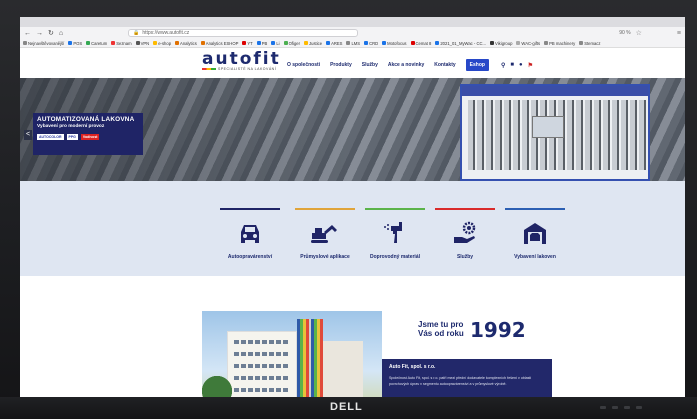  I want to click on company-building-photo, so click(292, 354).